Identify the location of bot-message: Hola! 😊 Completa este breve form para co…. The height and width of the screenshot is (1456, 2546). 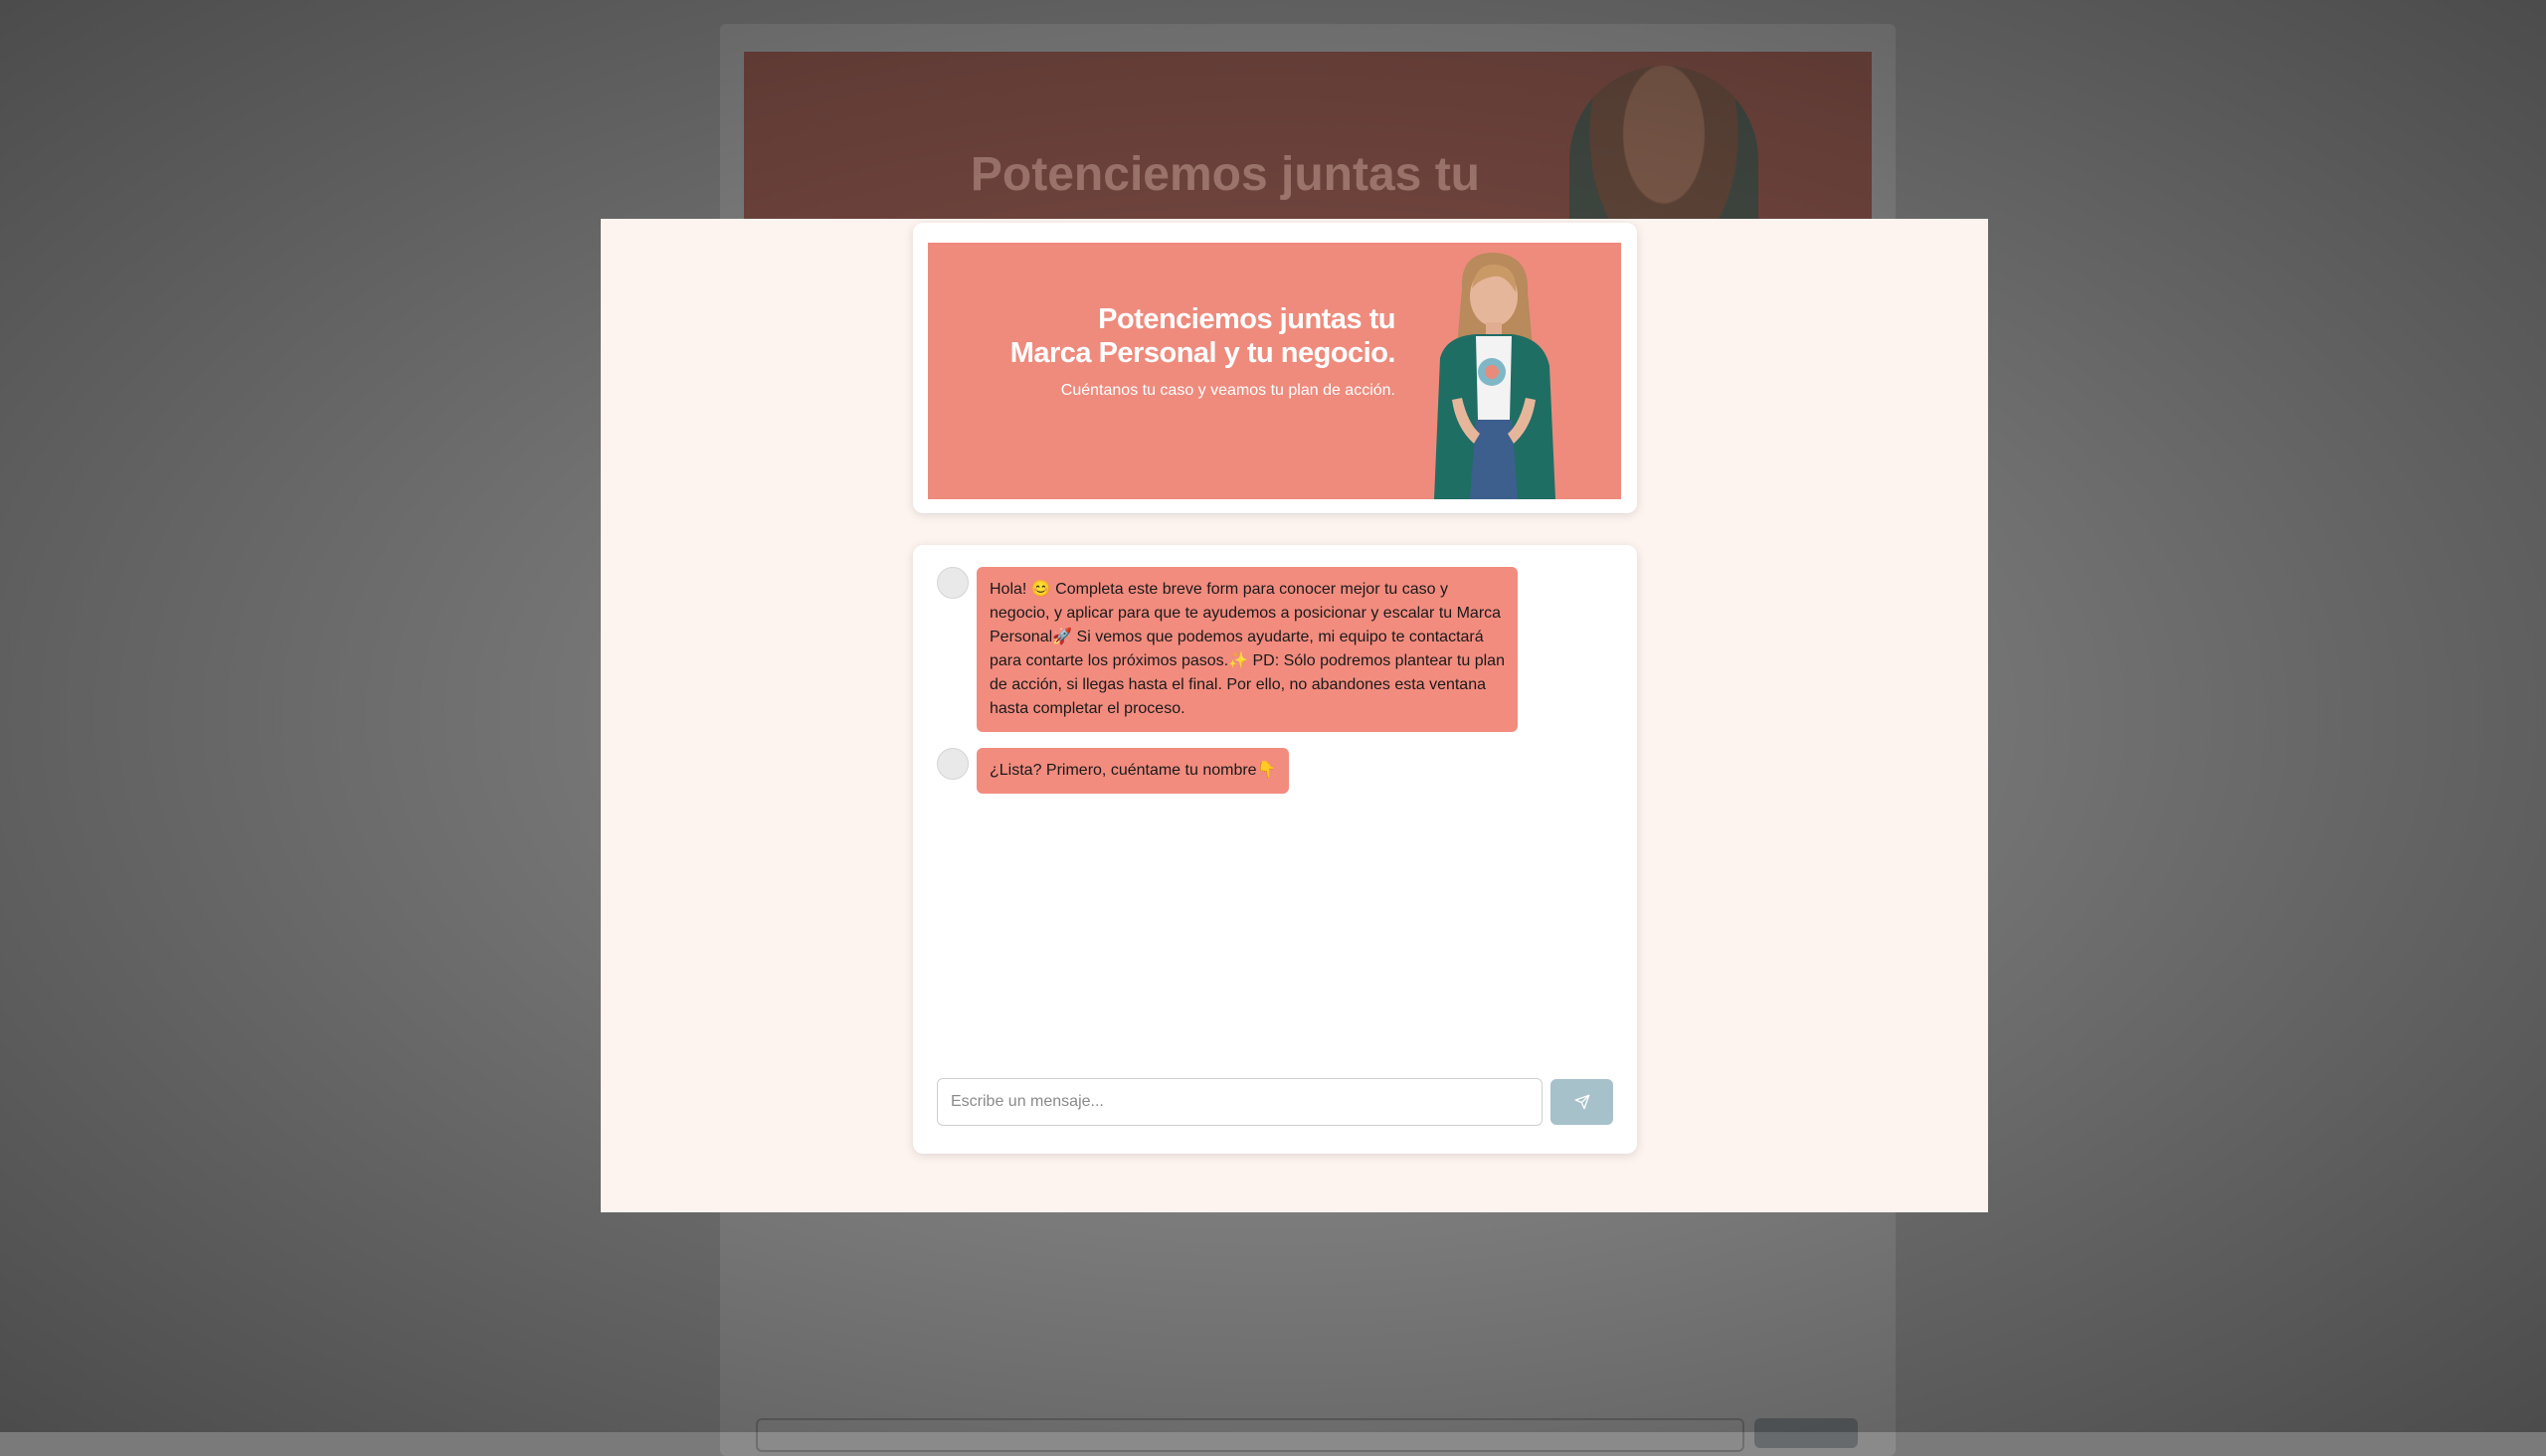
(1227, 649).